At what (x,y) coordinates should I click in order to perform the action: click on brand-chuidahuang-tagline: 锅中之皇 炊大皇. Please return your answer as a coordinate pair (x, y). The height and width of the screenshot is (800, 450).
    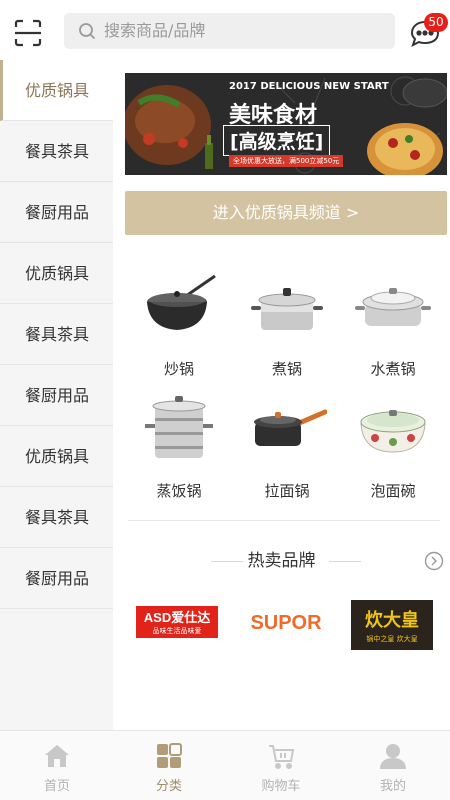
    Looking at the image, I should click on (391, 638).